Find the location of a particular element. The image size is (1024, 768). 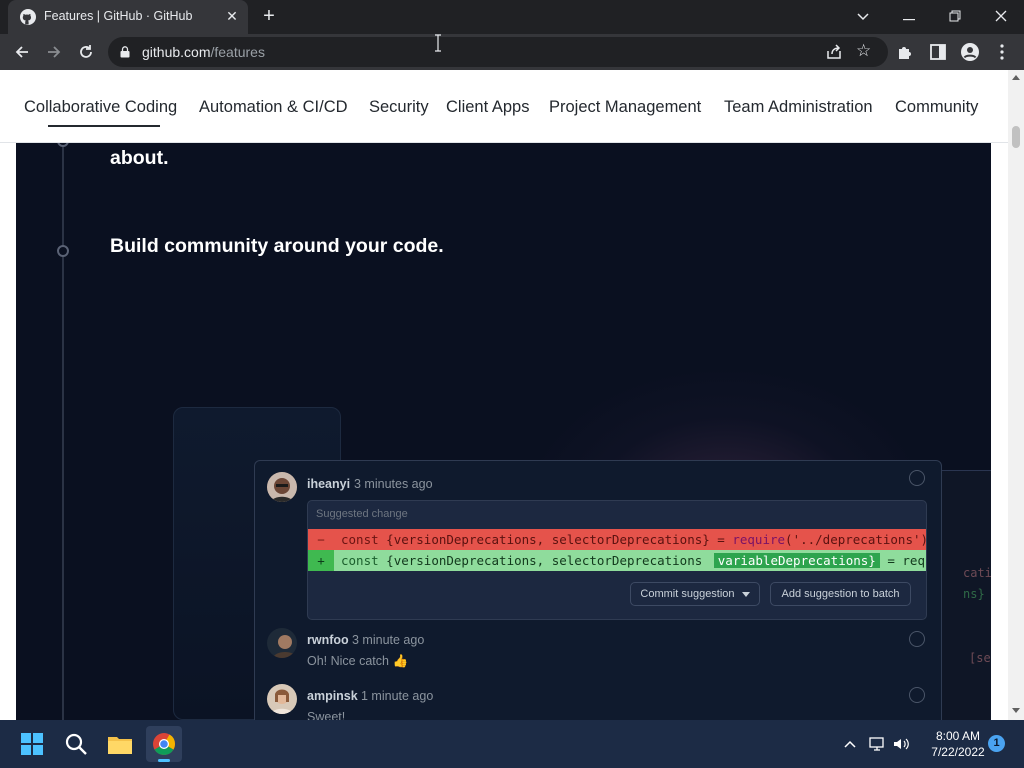

text-cursor-icon is located at coordinates (438, 43).